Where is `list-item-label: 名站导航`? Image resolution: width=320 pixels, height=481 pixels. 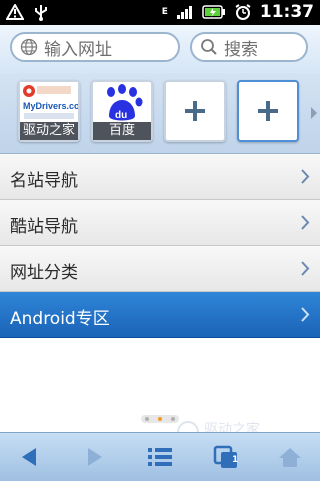 list-item-label: 名站导航 is located at coordinates (44, 181).